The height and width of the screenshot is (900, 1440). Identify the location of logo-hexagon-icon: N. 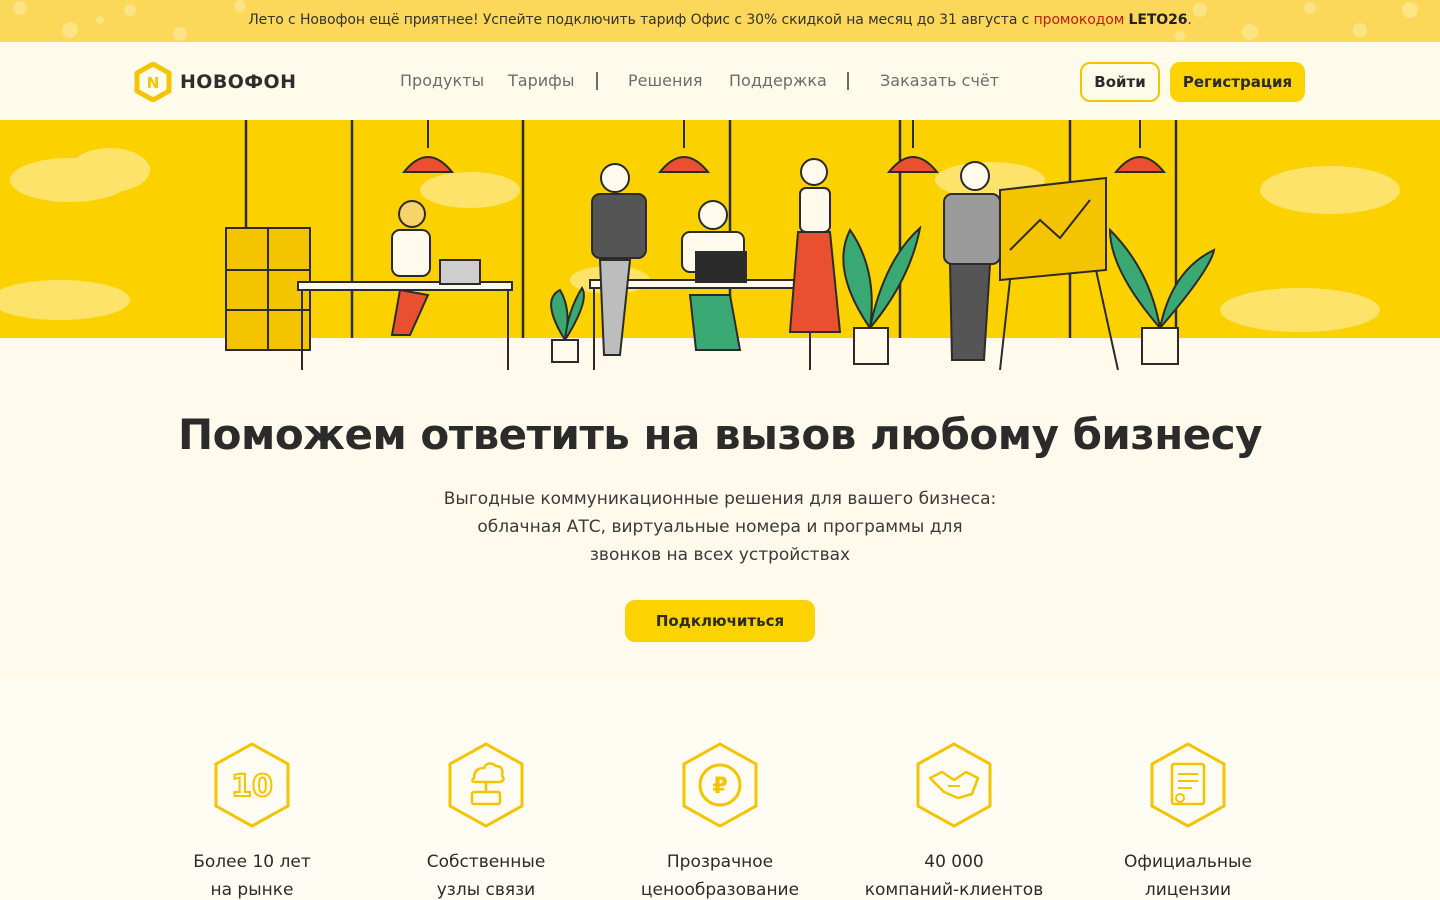
(153, 82).